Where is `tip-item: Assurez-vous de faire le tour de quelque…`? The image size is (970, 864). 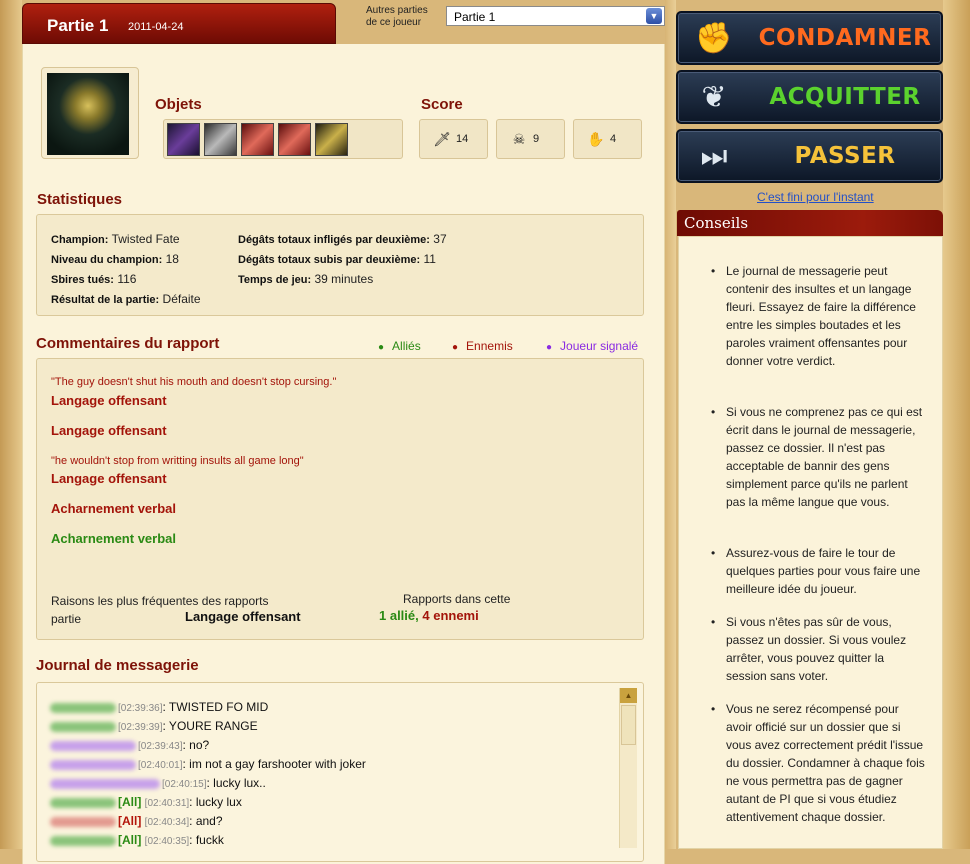 tip-item: Assurez-vous de faire le tour de quelque… is located at coordinates (818, 571).